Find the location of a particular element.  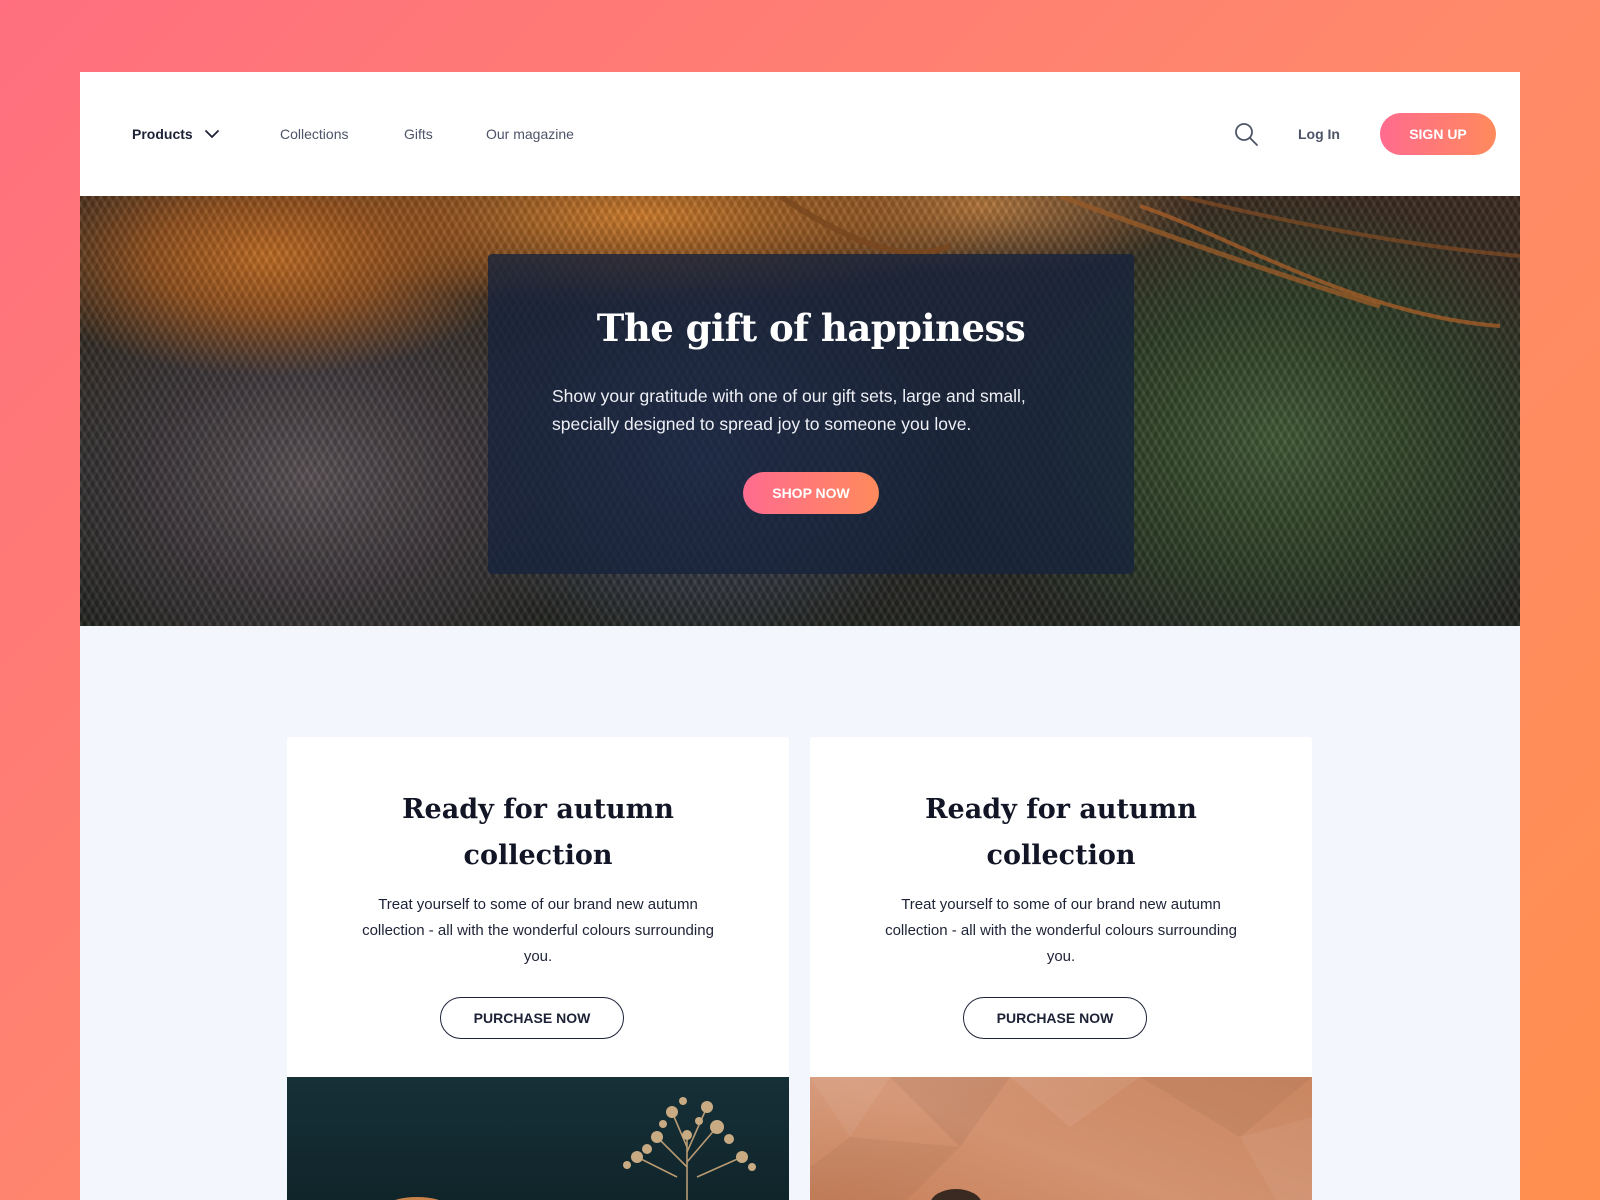

chevron-down-icon is located at coordinates (211, 134).